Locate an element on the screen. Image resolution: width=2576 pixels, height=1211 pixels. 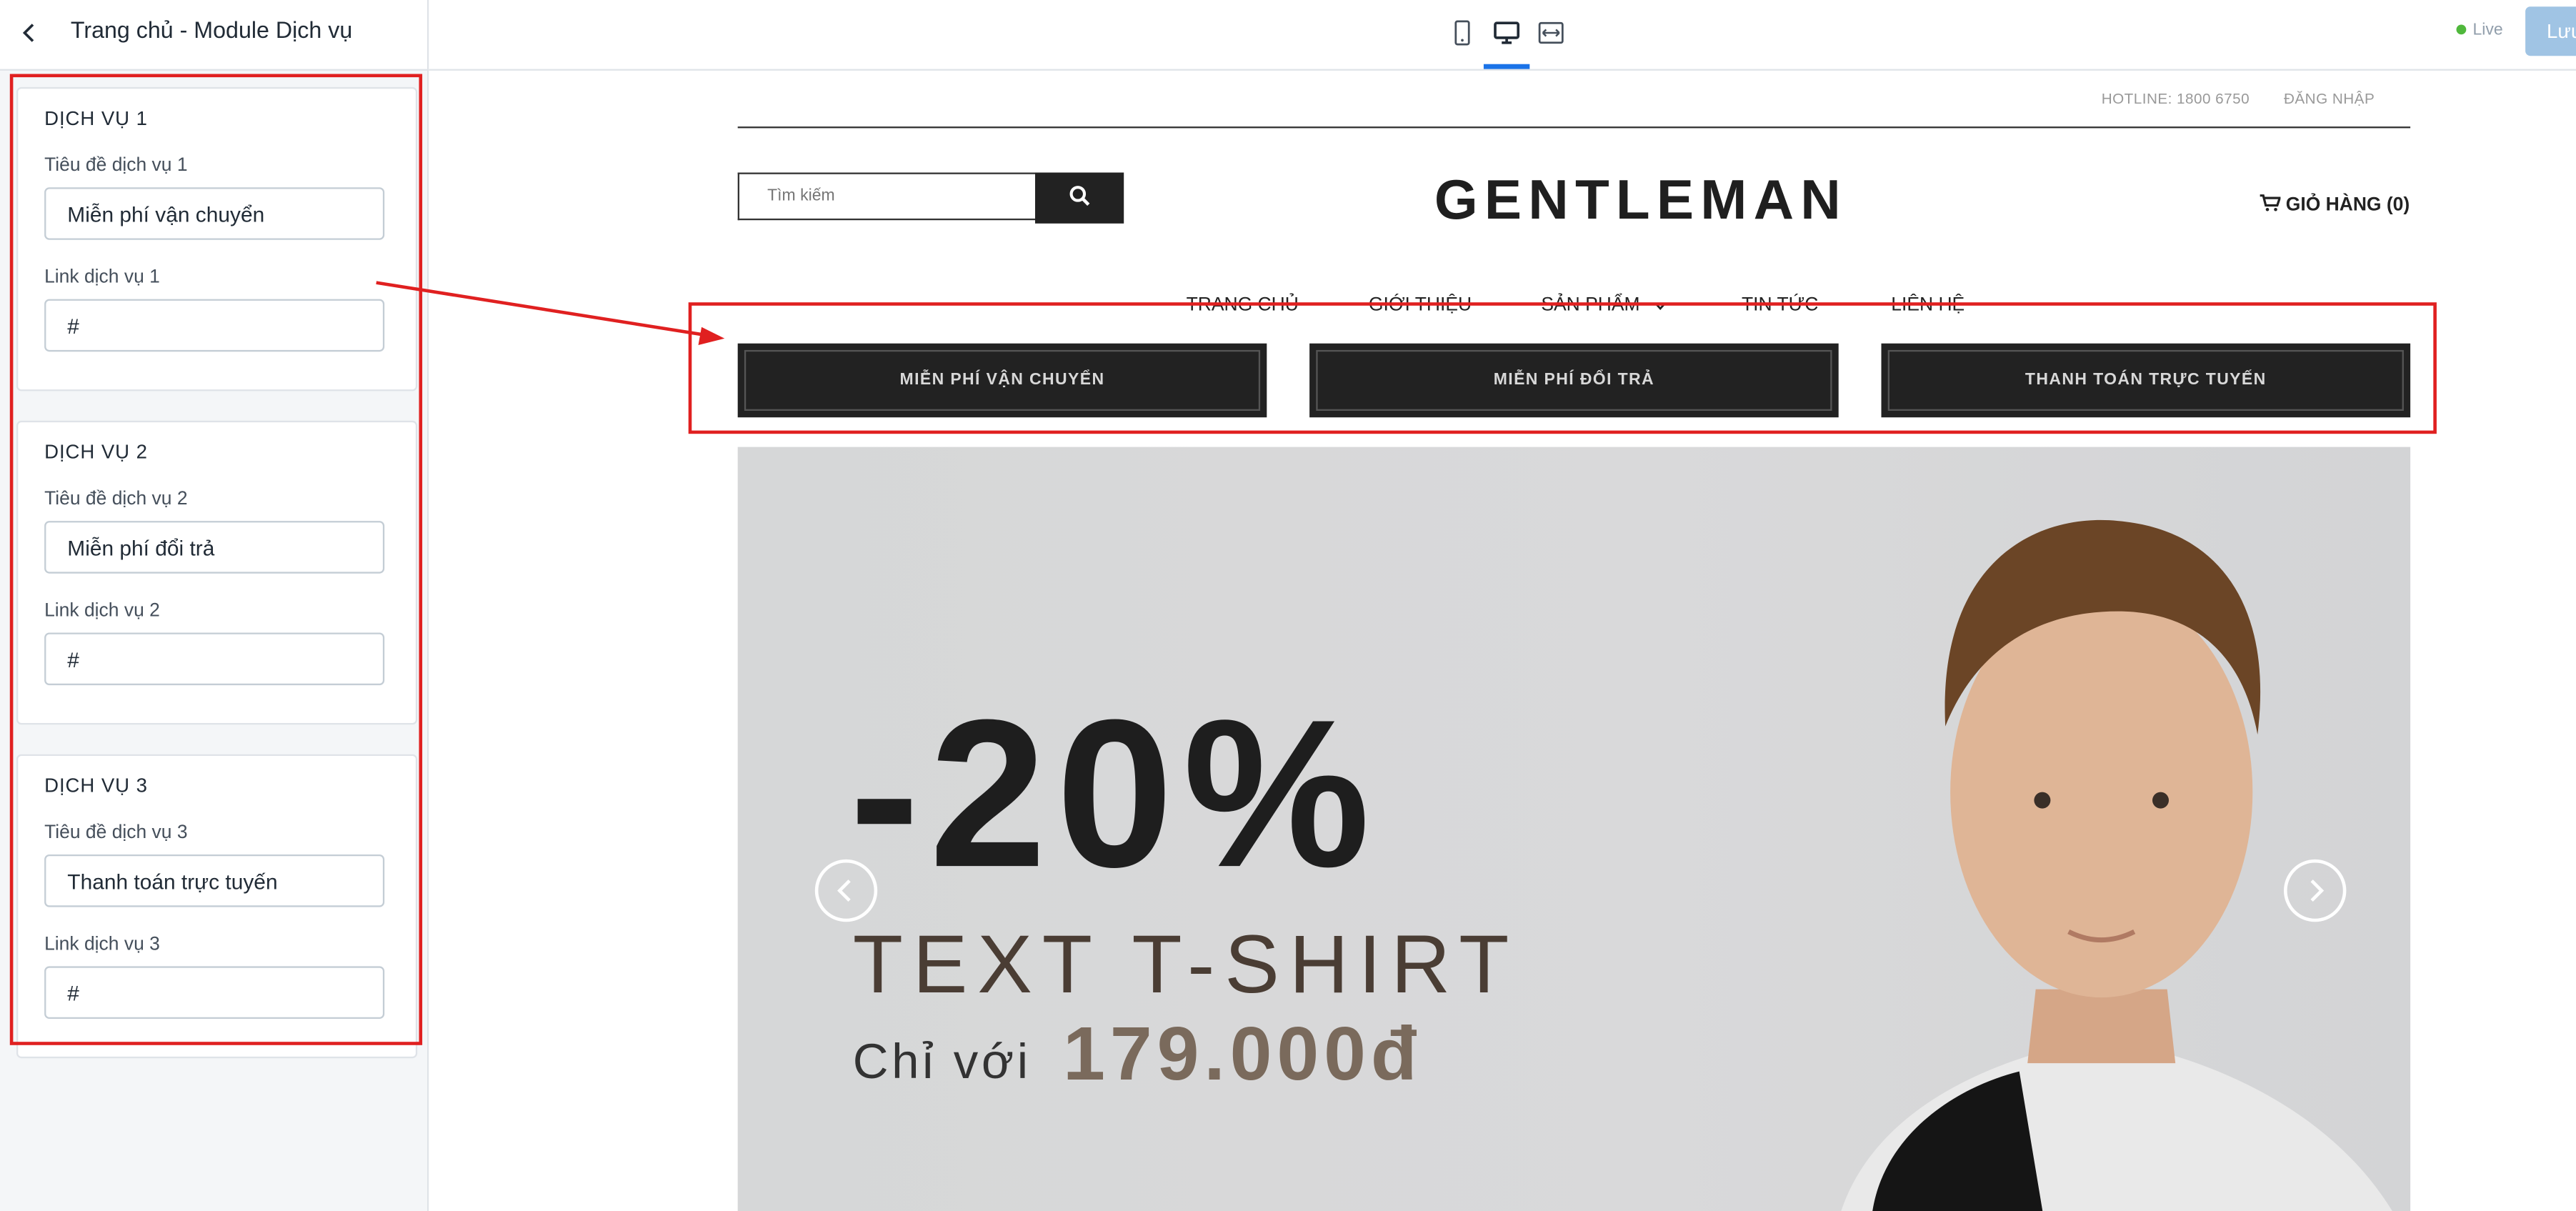
service-1-title-input is located at coordinates (214, 213).